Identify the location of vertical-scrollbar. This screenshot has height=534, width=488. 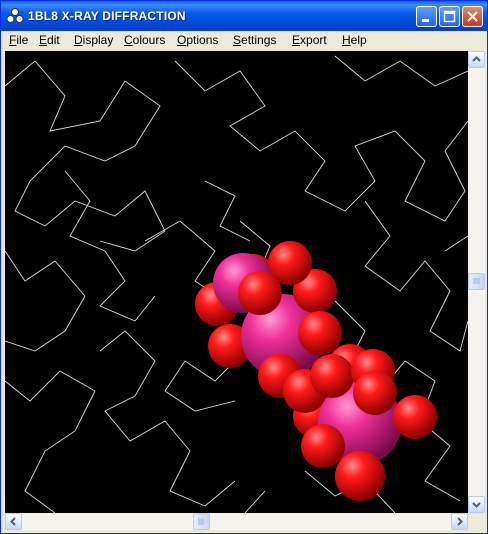
(476, 282).